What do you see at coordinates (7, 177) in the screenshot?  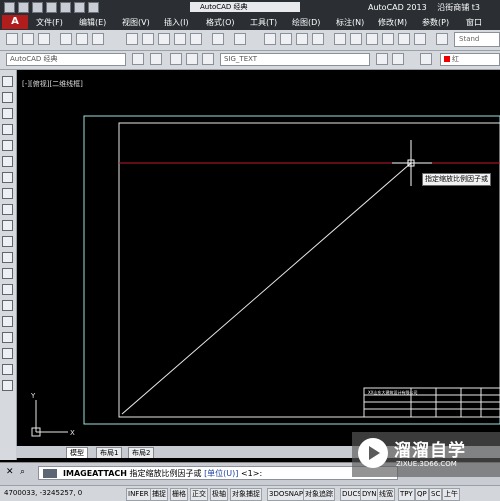 I see `circle-icon` at bounding box center [7, 177].